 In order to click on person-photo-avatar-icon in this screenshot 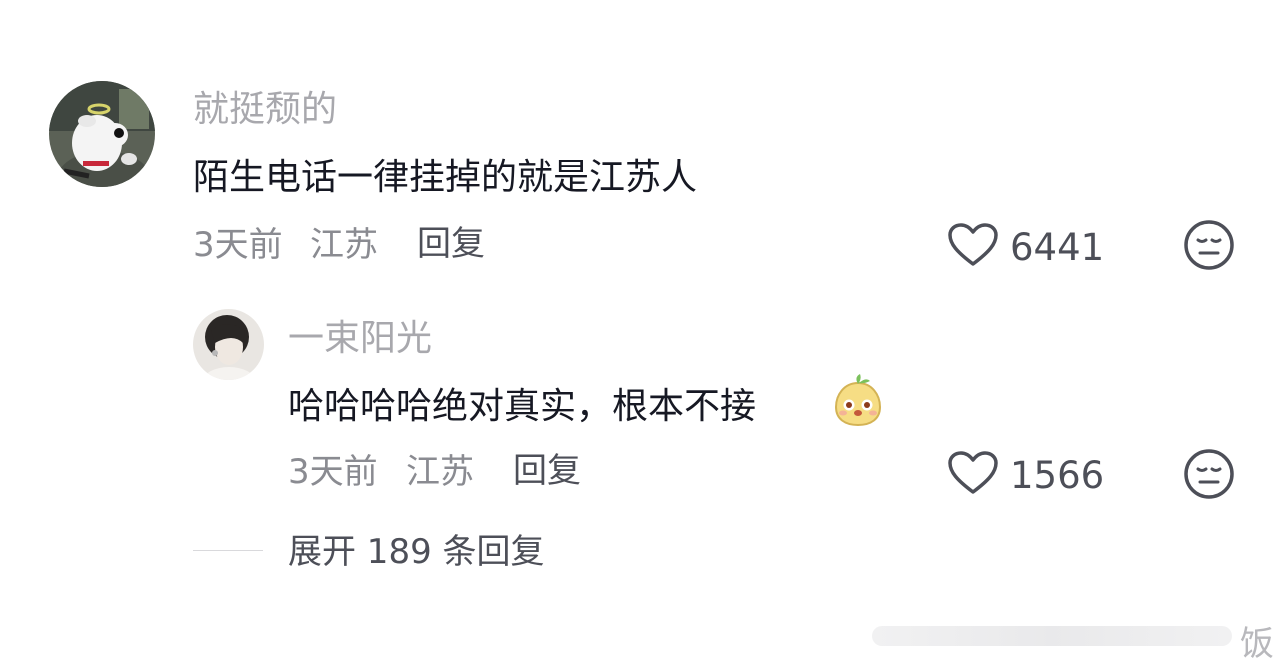, I will do `click(228, 344)`.